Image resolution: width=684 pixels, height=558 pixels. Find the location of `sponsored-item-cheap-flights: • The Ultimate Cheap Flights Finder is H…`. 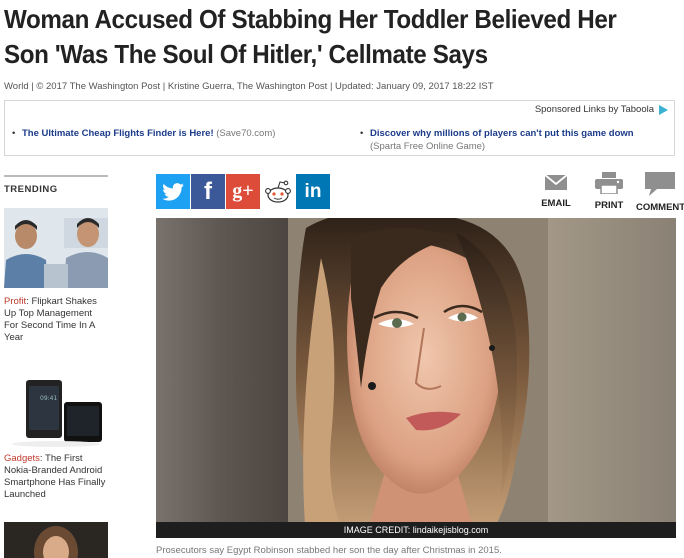

sponsored-item-cheap-flights: • The Ultimate Cheap Flights Finder is H… is located at coordinates (144, 133).